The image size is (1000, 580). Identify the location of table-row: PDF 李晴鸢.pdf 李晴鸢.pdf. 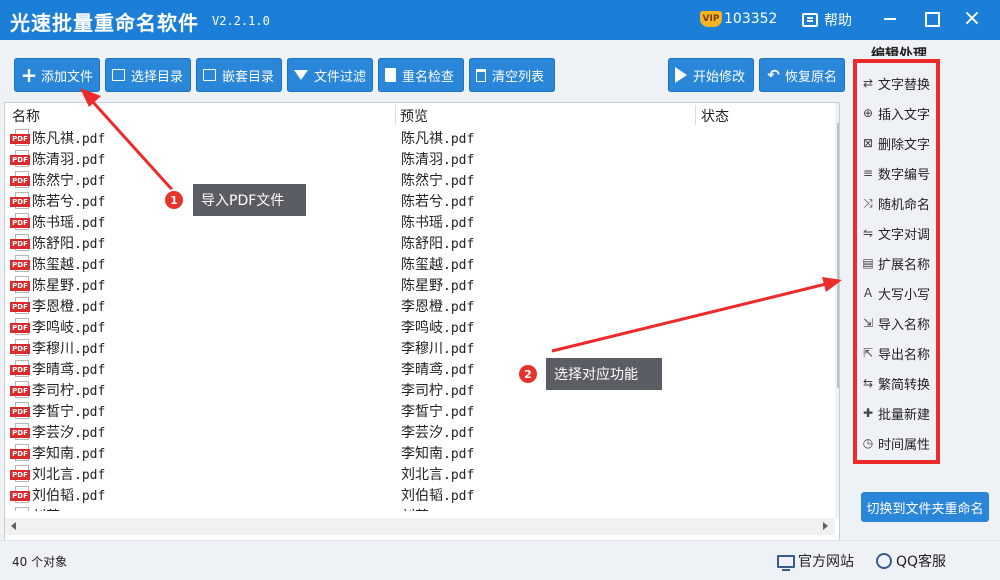
(420, 368).